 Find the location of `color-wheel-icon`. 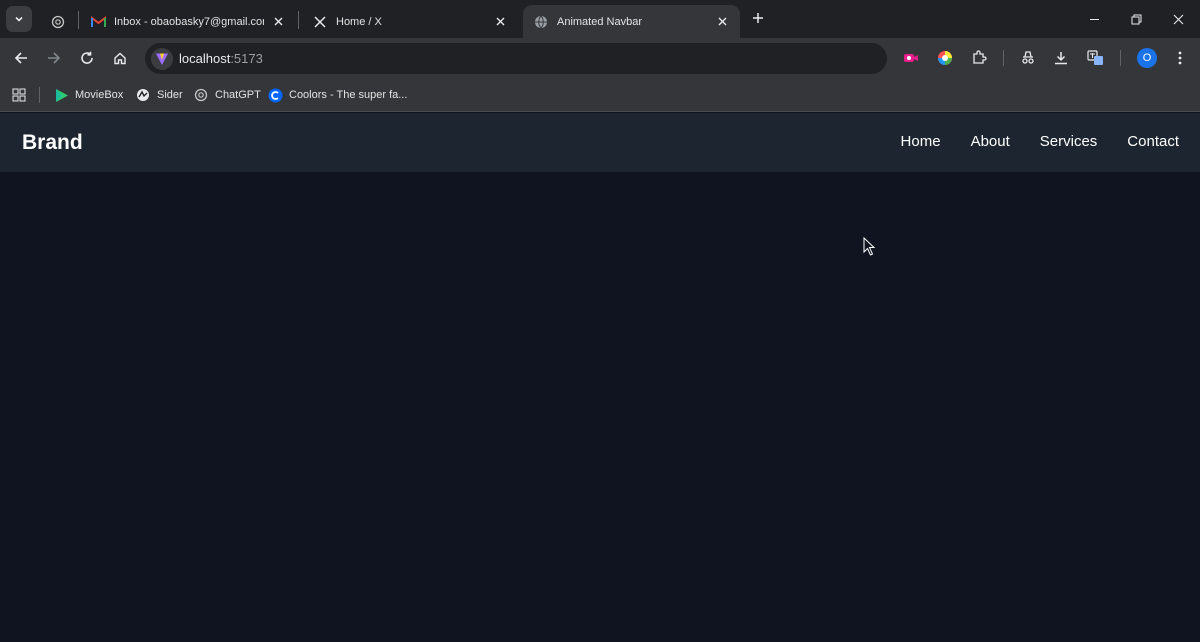

color-wheel-icon is located at coordinates (945, 58).